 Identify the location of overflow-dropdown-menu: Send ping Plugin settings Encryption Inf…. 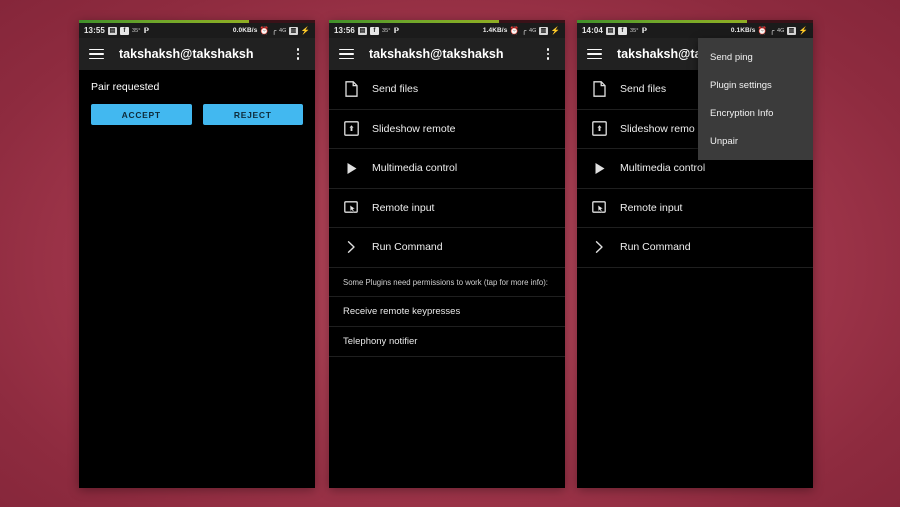
(755, 99).